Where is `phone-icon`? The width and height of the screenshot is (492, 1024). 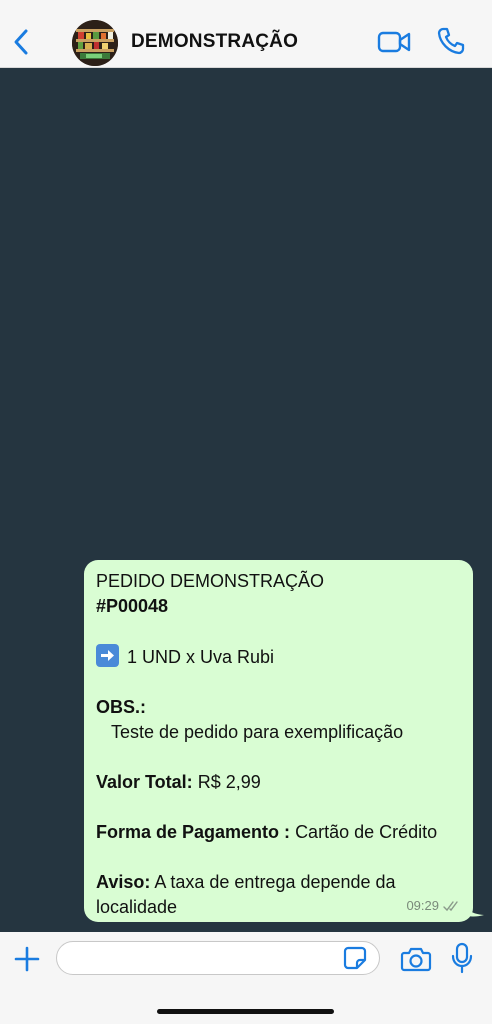 phone-icon is located at coordinates (451, 41).